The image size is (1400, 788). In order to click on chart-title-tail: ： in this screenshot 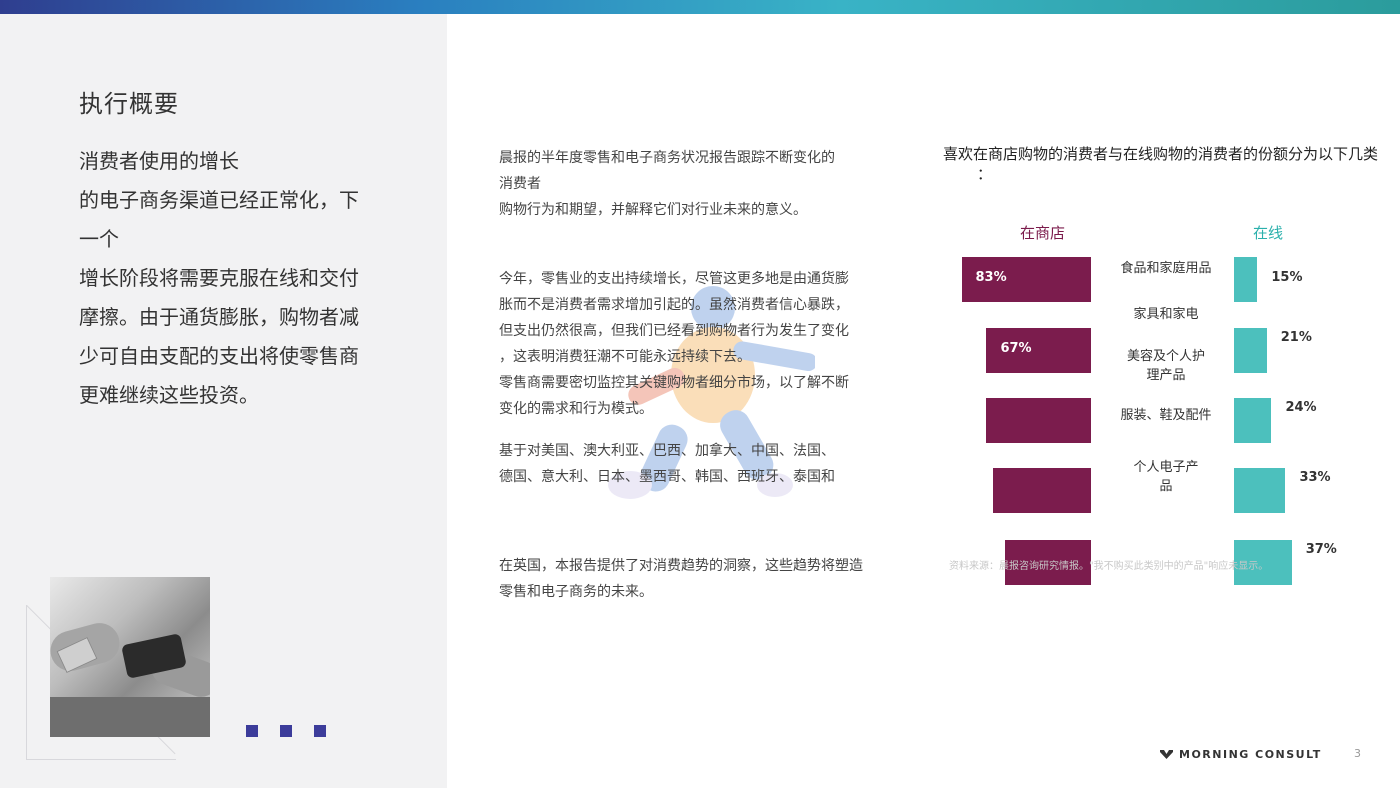, I will do `click(985, 174)`.